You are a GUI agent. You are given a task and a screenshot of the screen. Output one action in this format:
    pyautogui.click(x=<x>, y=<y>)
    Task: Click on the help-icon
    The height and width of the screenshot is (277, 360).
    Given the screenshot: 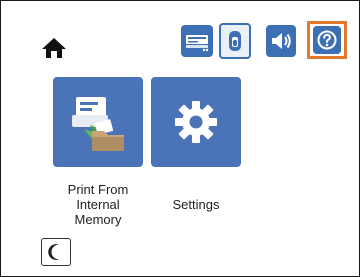 What is the action you would take?
    pyautogui.click(x=327, y=40)
    